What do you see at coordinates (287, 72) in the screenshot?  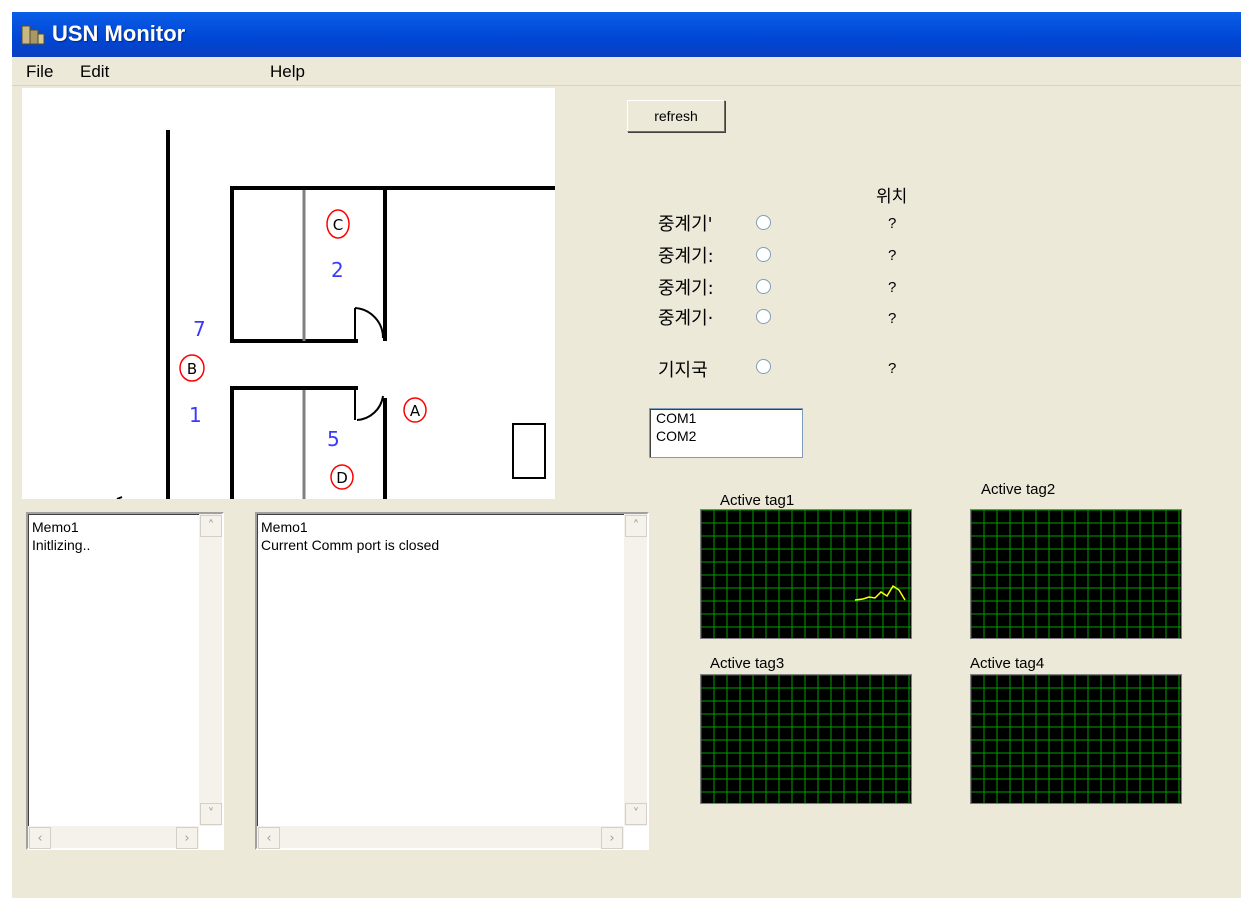 I see `menu-help: Help` at bounding box center [287, 72].